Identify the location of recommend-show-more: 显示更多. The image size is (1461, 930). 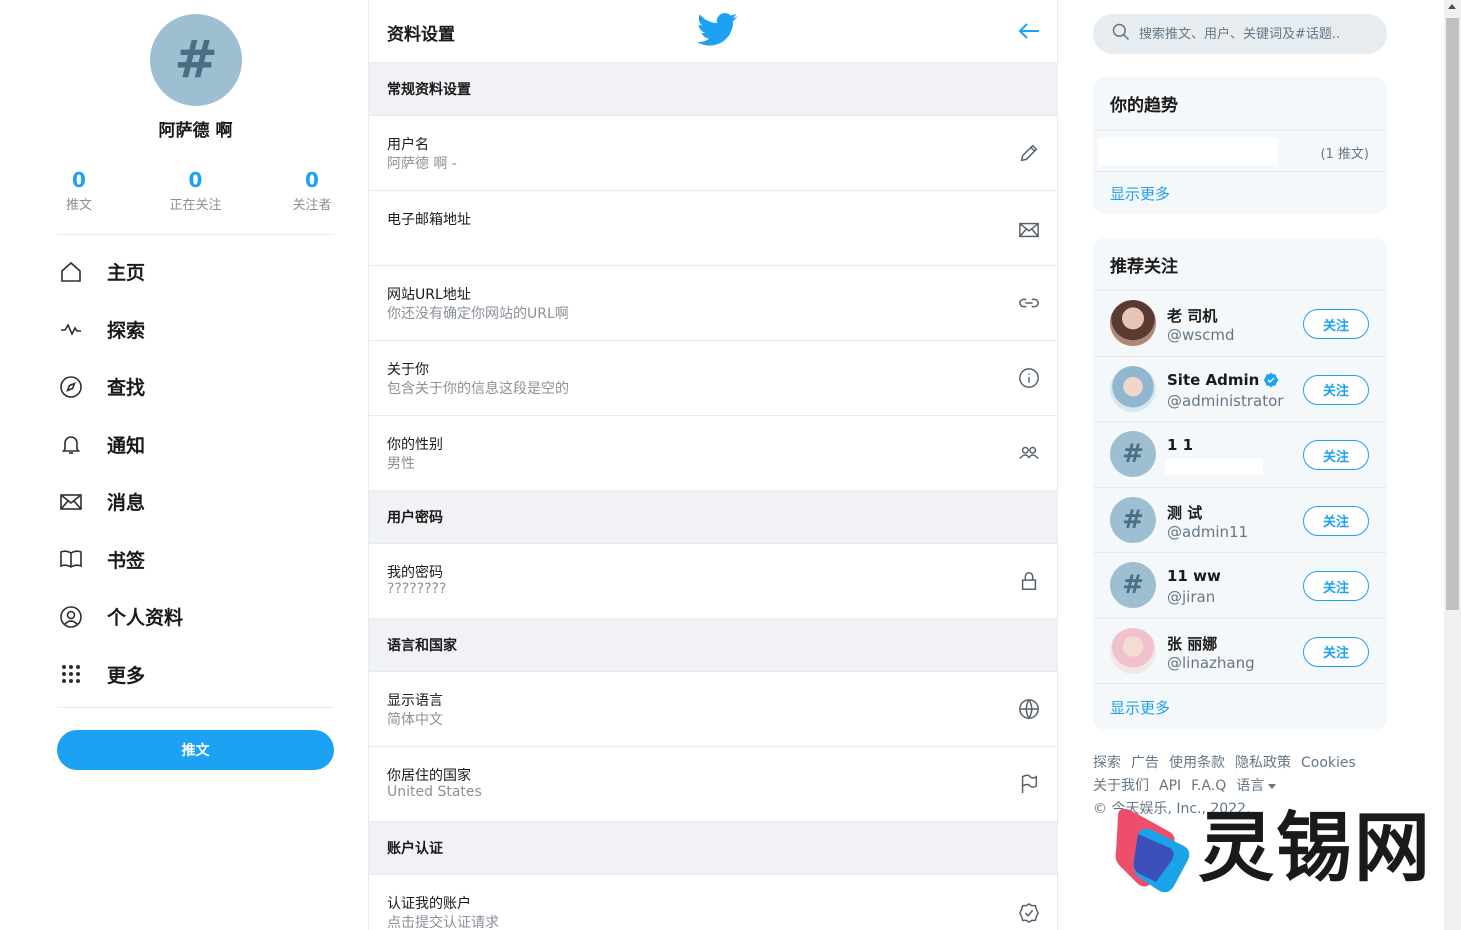
(1240, 707).